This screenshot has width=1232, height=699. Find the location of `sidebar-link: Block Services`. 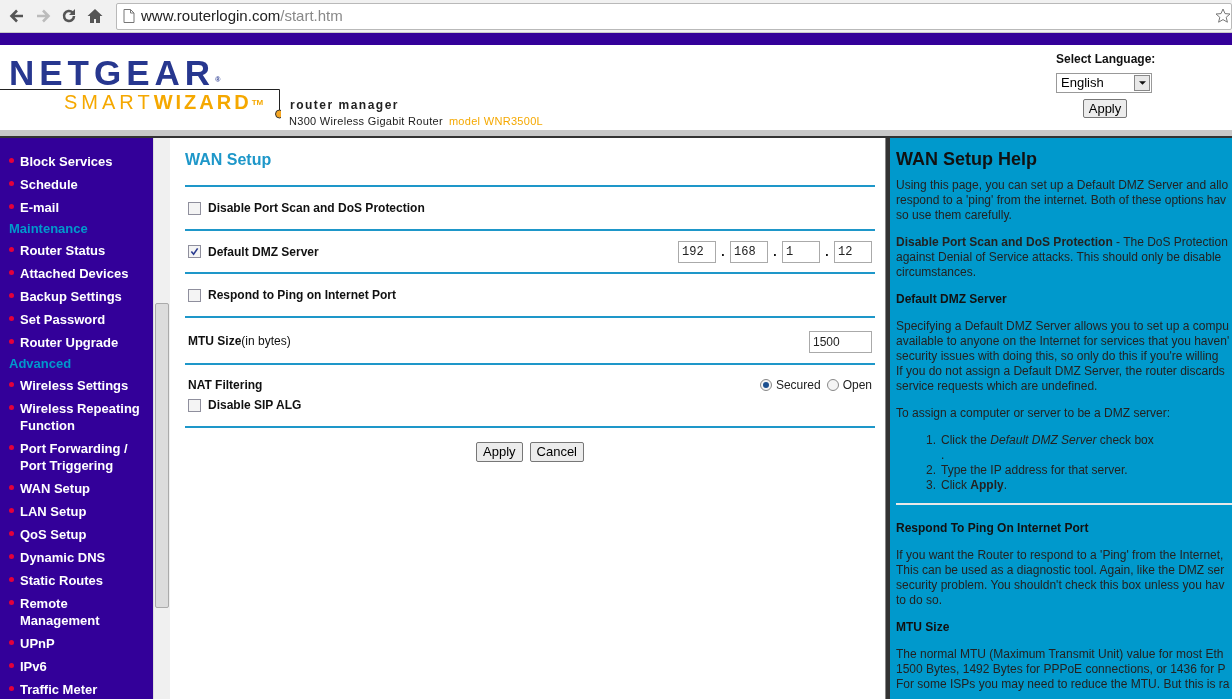

sidebar-link: Block Services is located at coordinates (66, 161).